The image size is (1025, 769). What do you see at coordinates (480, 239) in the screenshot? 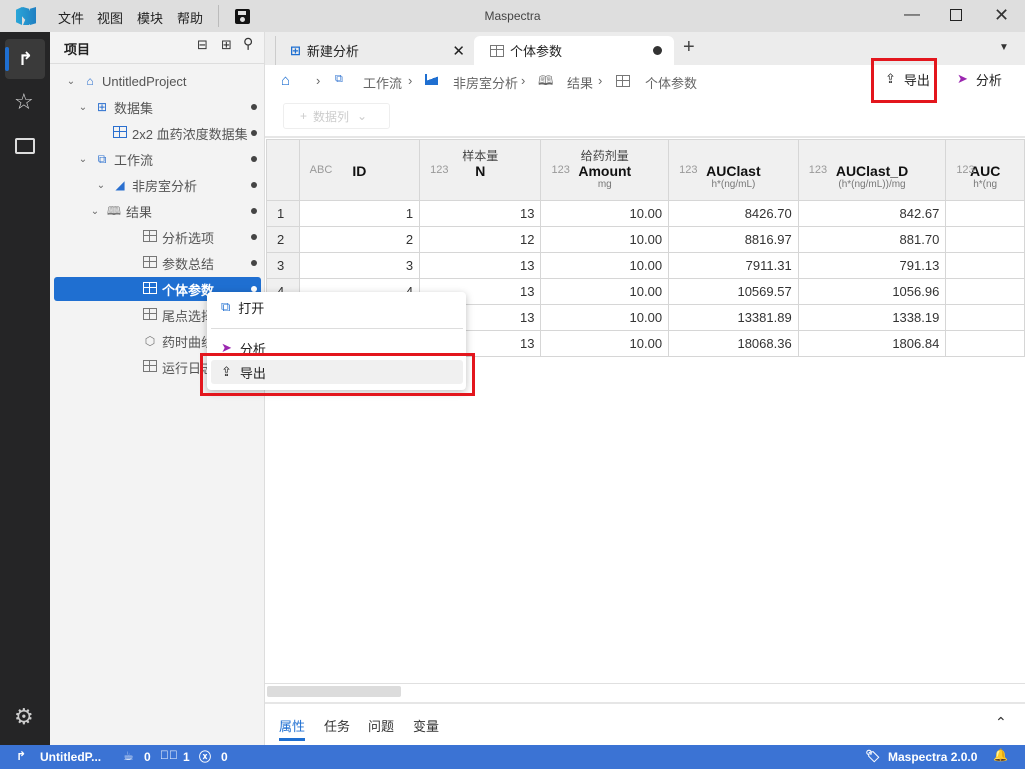
I see `table-cell: 12` at bounding box center [480, 239].